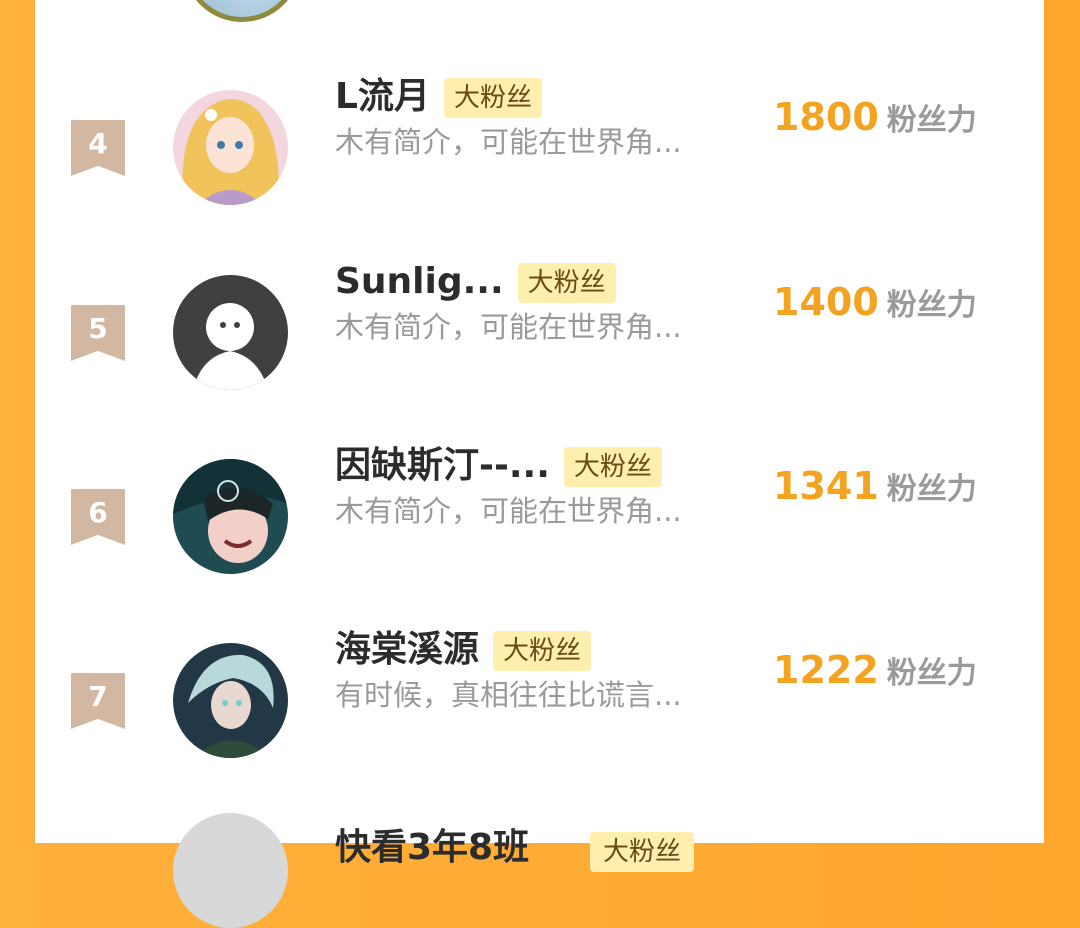 The height and width of the screenshot is (928, 1080). I want to click on rank-ribbon-icon: 6, so click(98, 517).